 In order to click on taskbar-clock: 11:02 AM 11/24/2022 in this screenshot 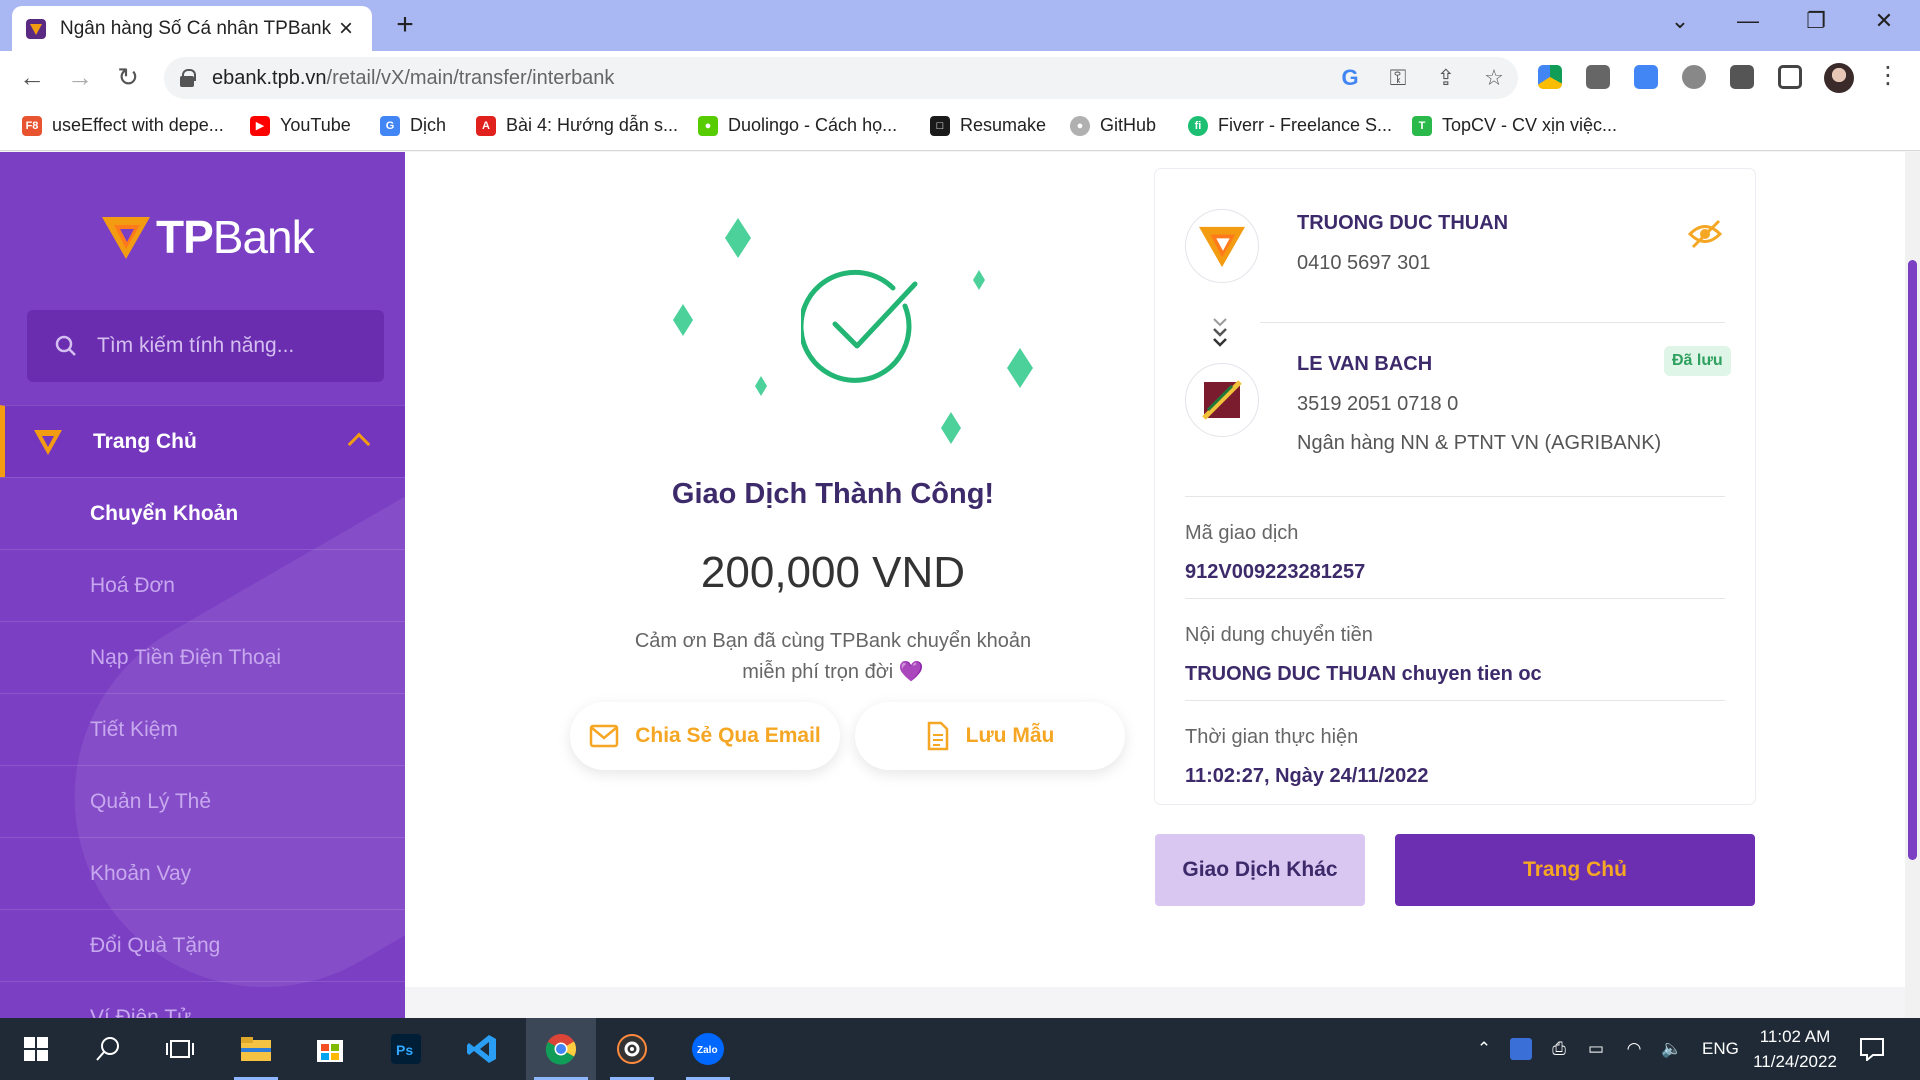, I will do `click(1795, 1049)`.